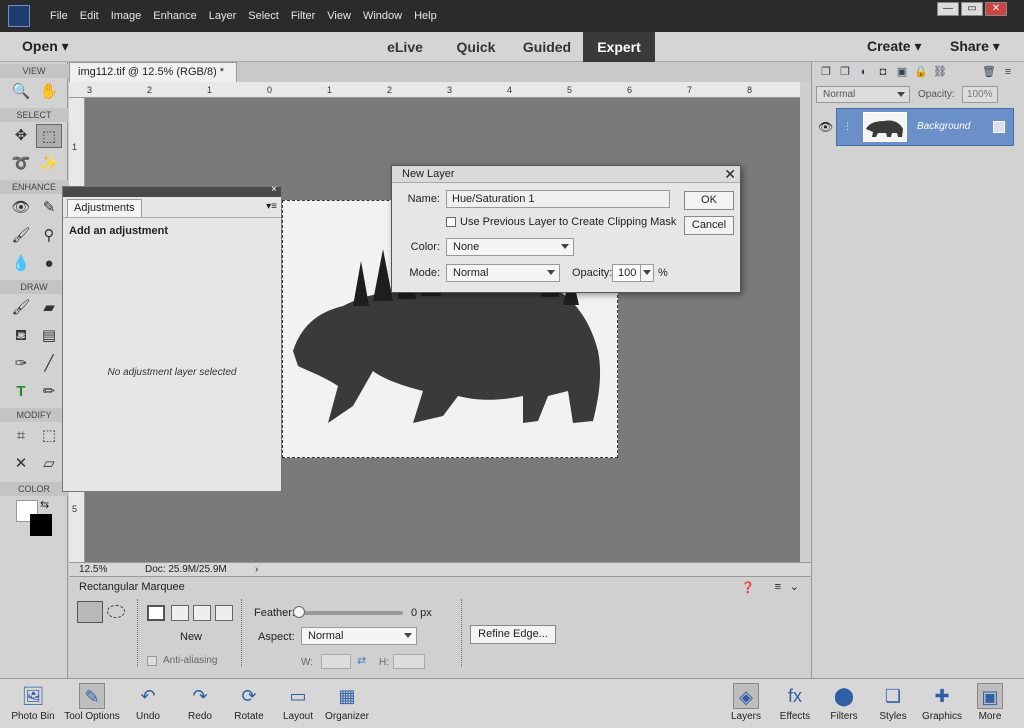  Describe the element at coordinates (921, 72) in the screenshot. I see `lock-icon: 🔒` at that location.